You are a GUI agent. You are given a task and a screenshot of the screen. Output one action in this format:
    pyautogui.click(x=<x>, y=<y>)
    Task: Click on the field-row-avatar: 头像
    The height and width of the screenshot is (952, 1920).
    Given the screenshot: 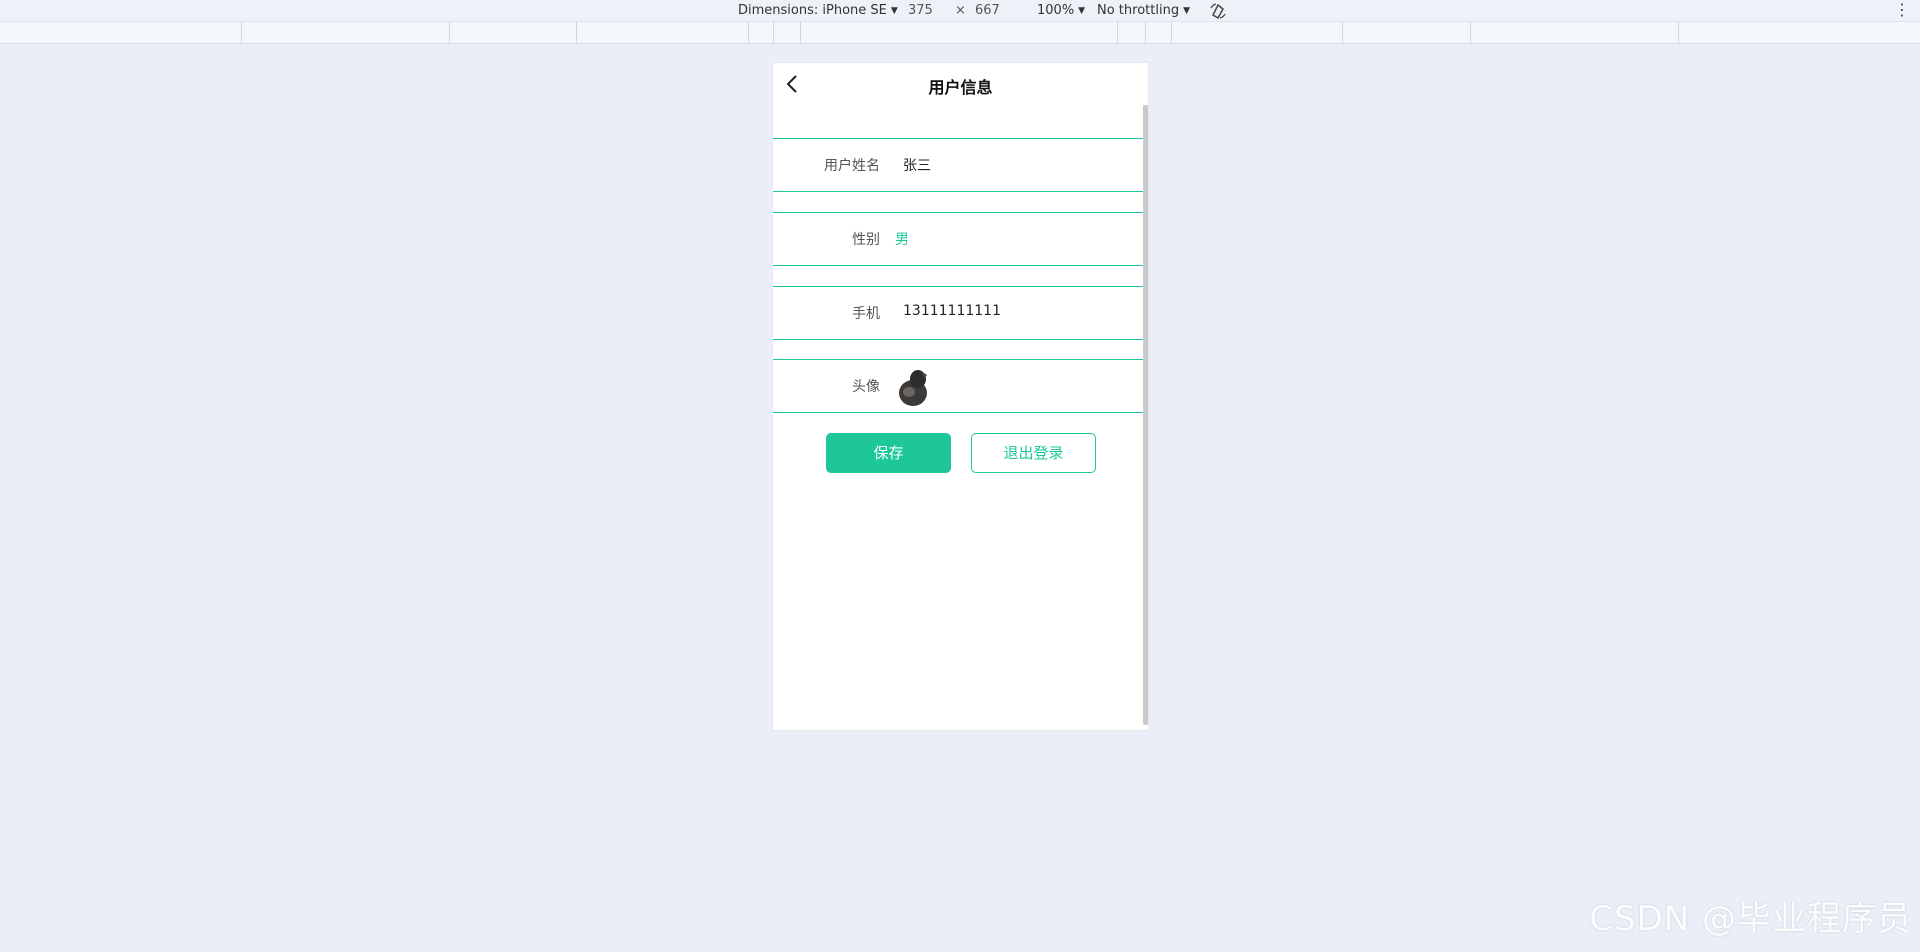 What is the action you would take?
    pyautogui.click(x=959, y=386)
    